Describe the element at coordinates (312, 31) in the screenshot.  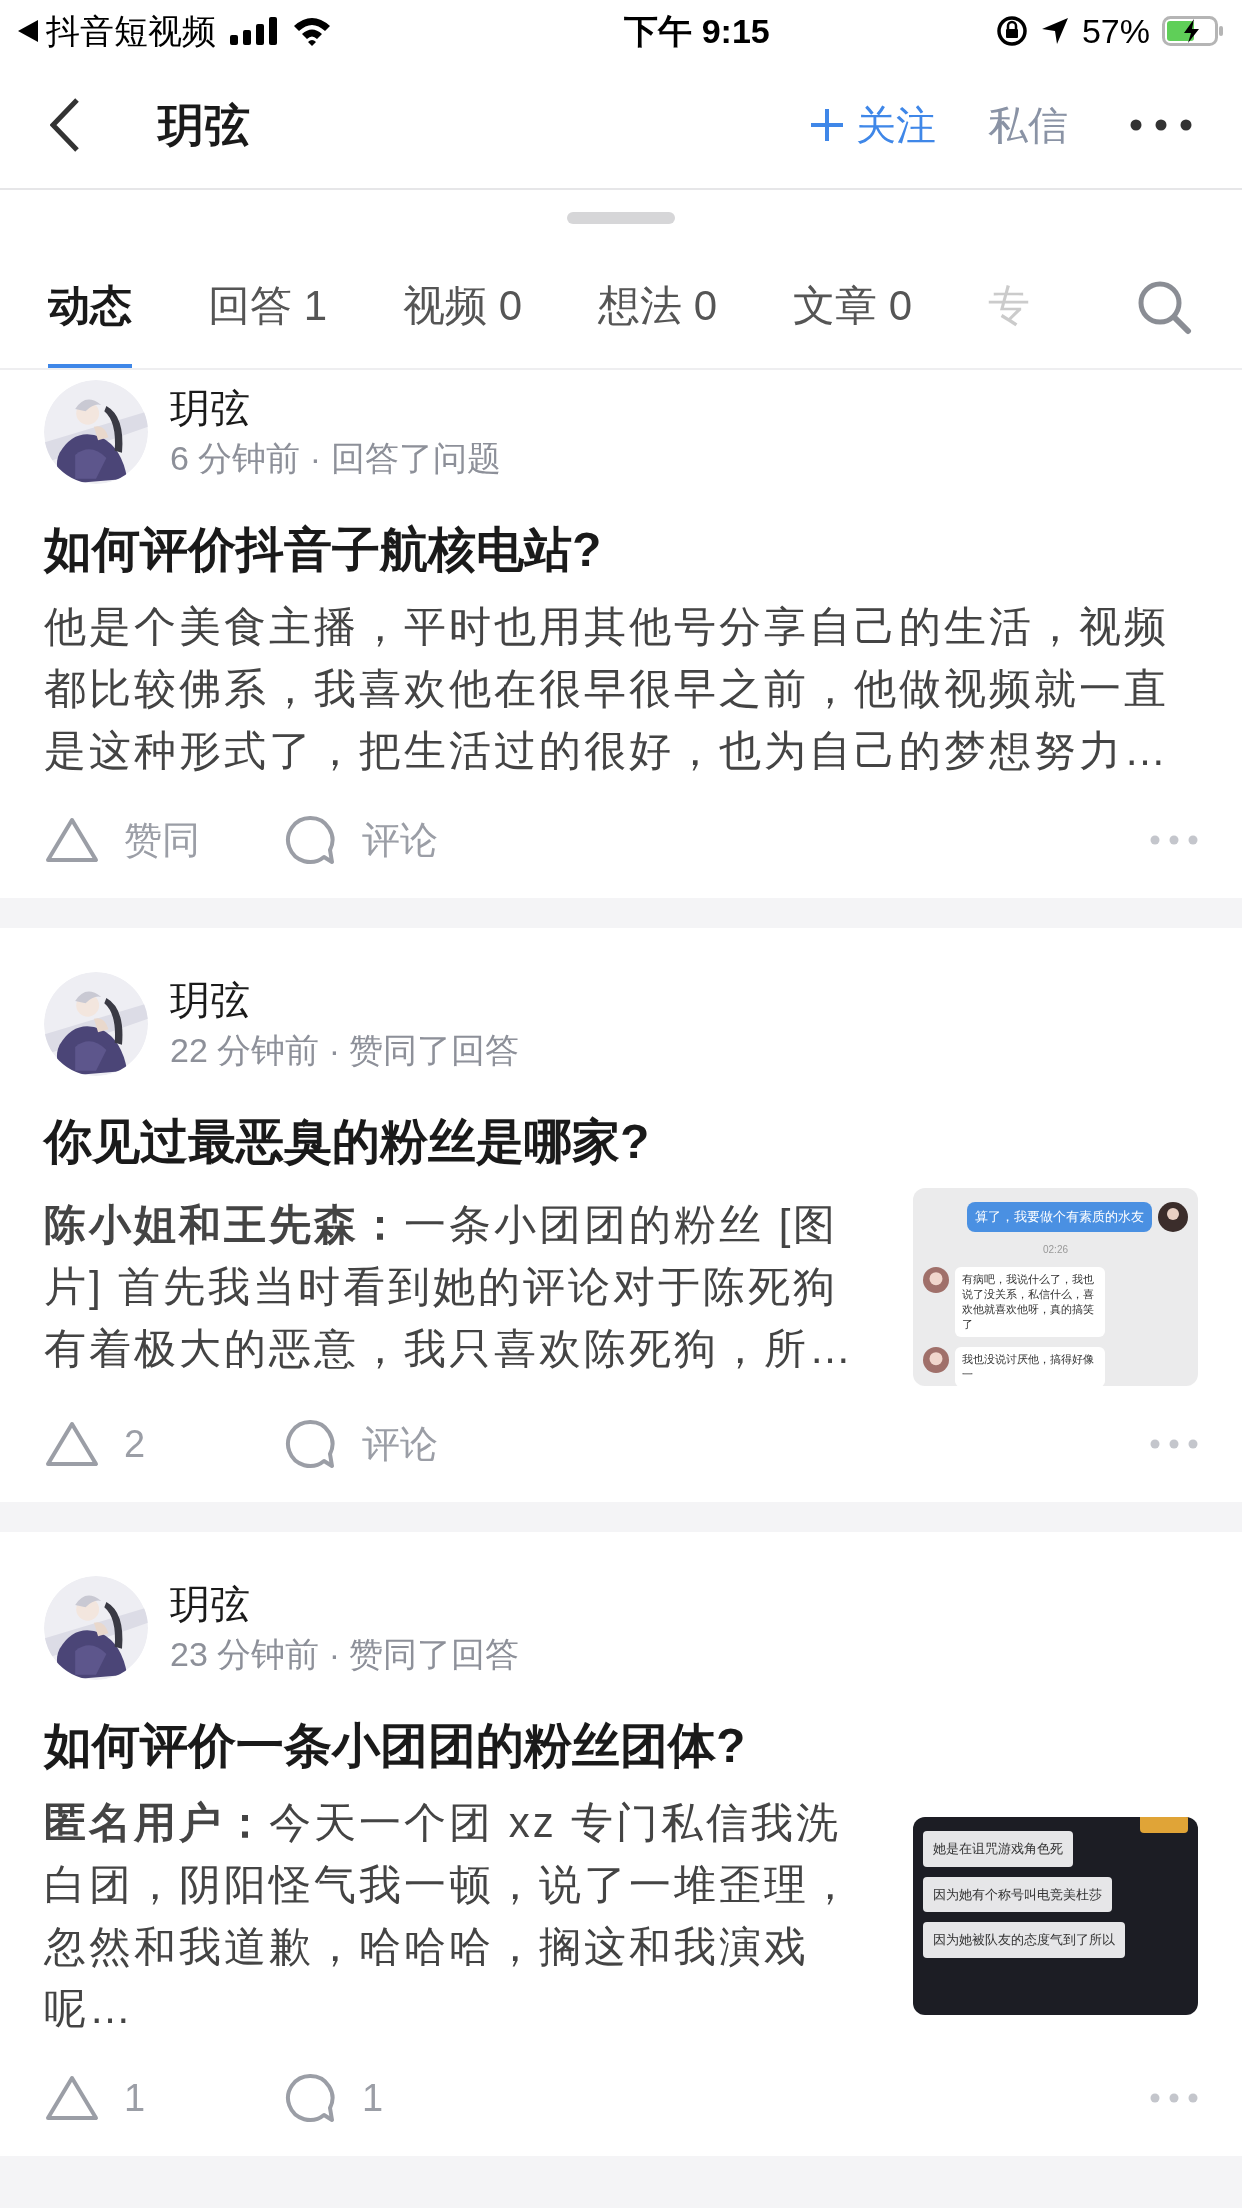
I see `wifi-icon` at that location.